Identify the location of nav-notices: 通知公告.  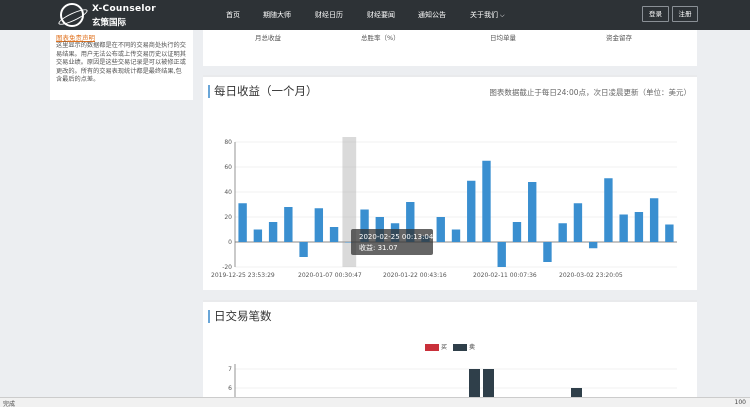
(432, 15).